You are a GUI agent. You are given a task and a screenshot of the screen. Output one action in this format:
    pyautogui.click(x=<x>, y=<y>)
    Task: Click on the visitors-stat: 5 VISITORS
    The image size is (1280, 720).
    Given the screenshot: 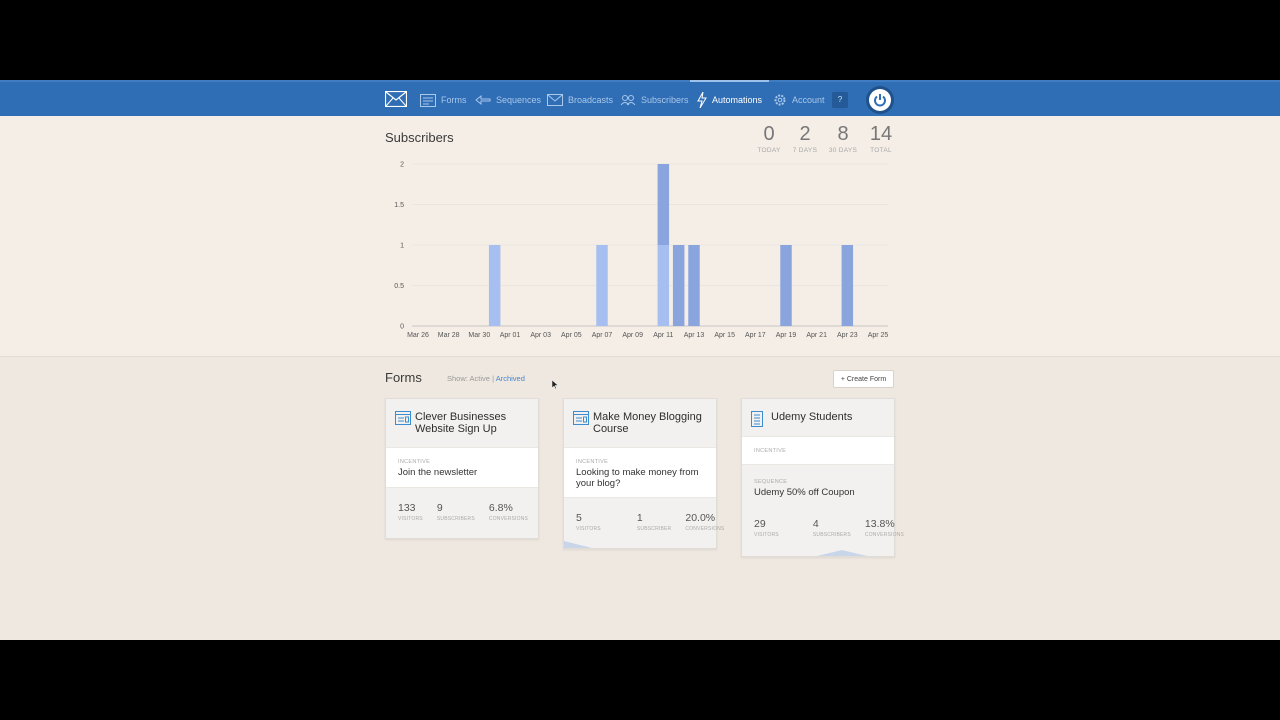 What is the action you would take?
    pyautogui.click(x=588, y=522)
    